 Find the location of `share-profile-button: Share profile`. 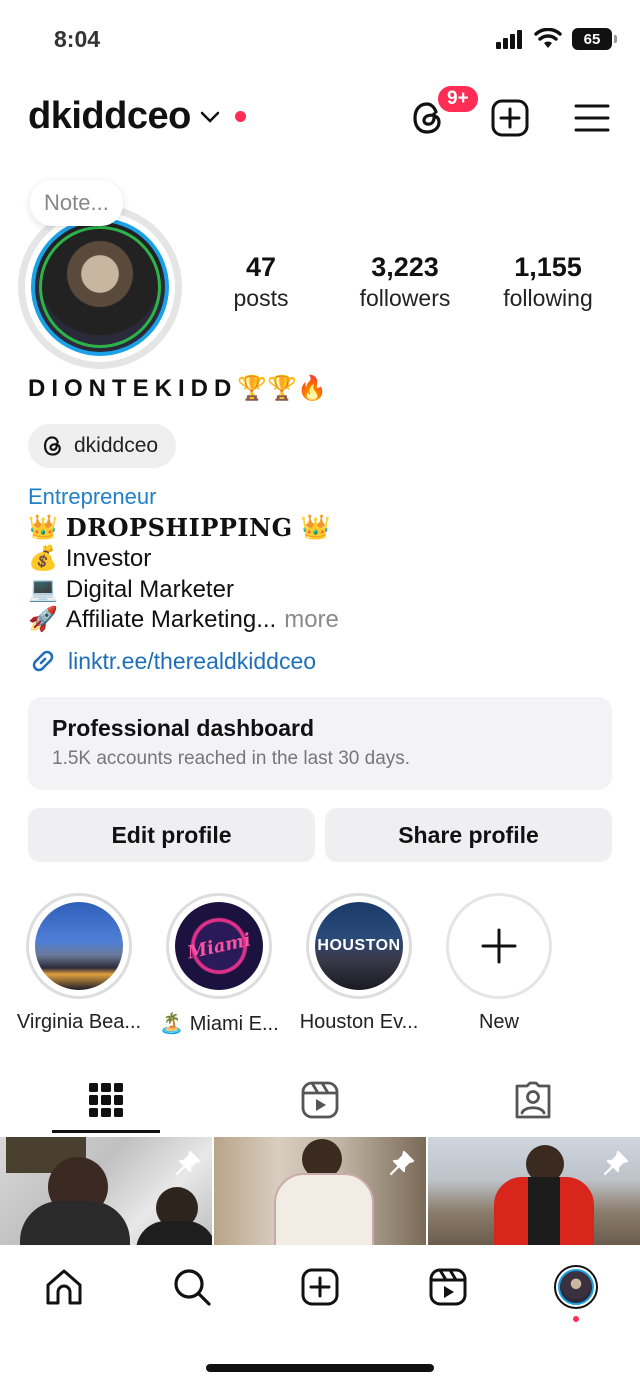

share-profile-button: Share profile is located at coordinates (468, 835).